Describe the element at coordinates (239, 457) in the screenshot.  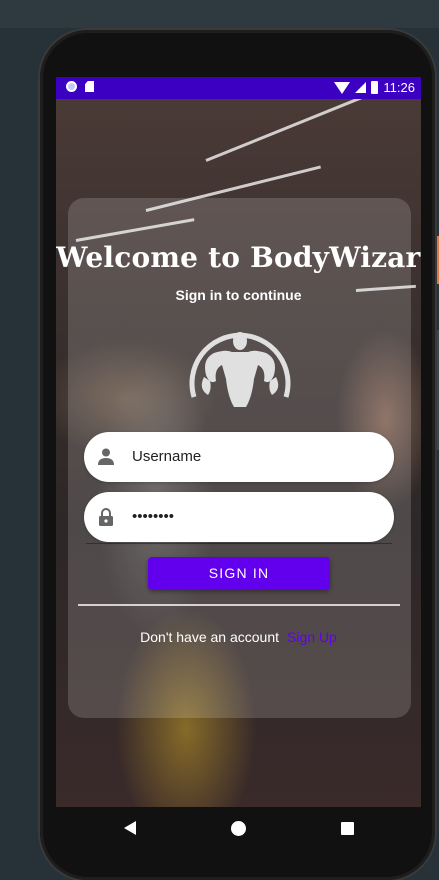
I see `username-field: Username` at that location.